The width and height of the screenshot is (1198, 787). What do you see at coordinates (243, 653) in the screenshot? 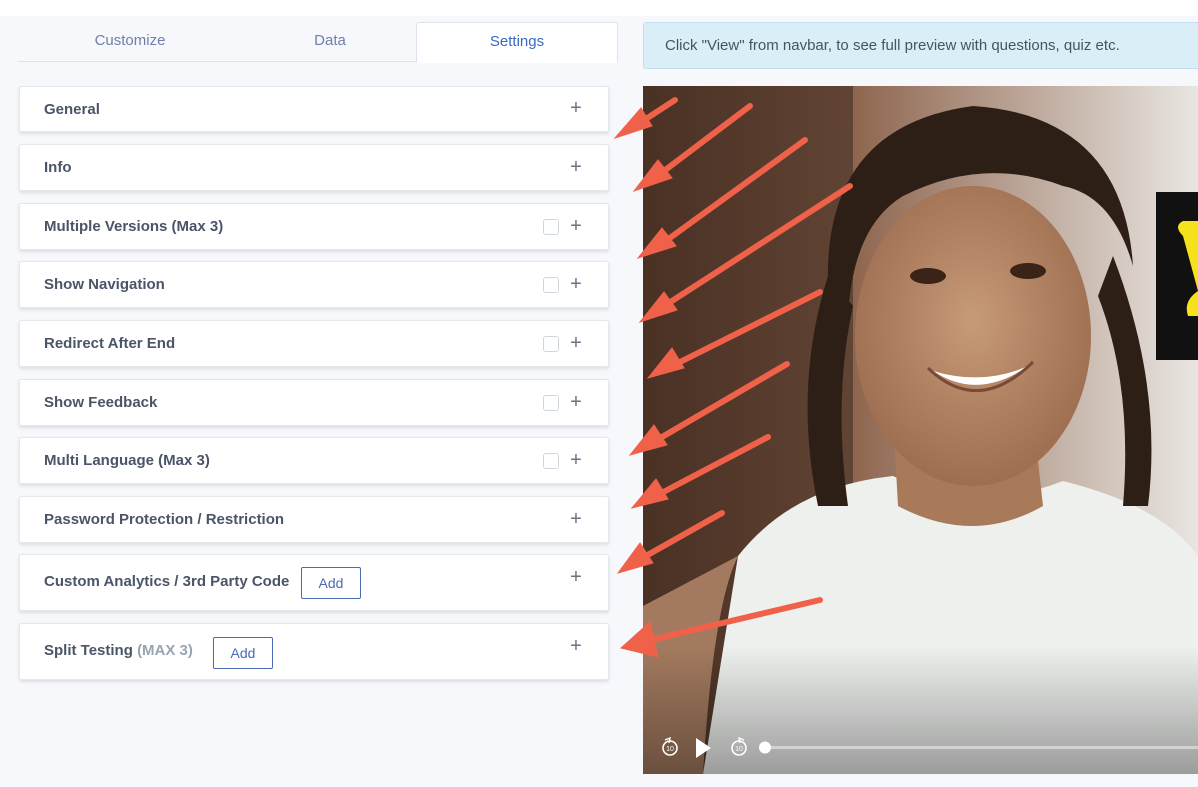
I see `add-split-test-button: Add` at bounding box center [243, 653].